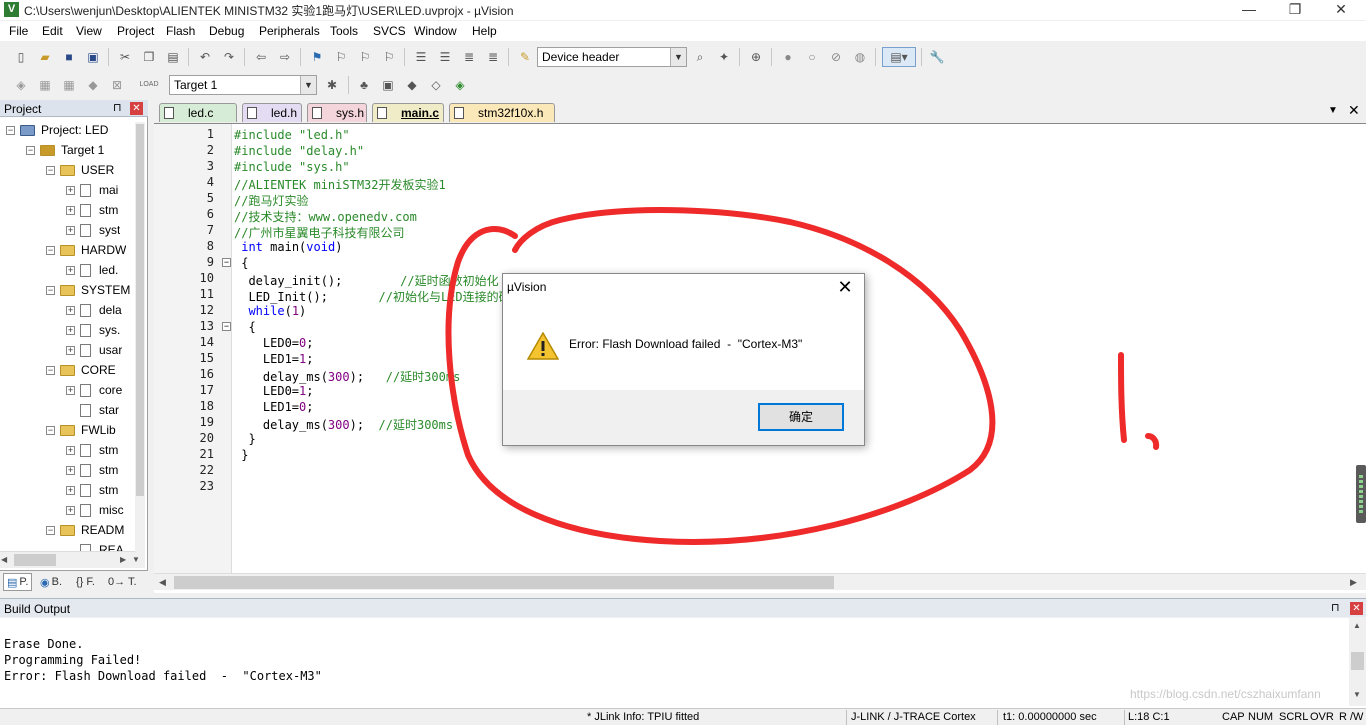 This screenshot has height=725, width=1366. What do you see at coordinates (812, 57) in the screenshot?
I see `enable-breakpoint-icon: ○` at bounding box center [812, 57].